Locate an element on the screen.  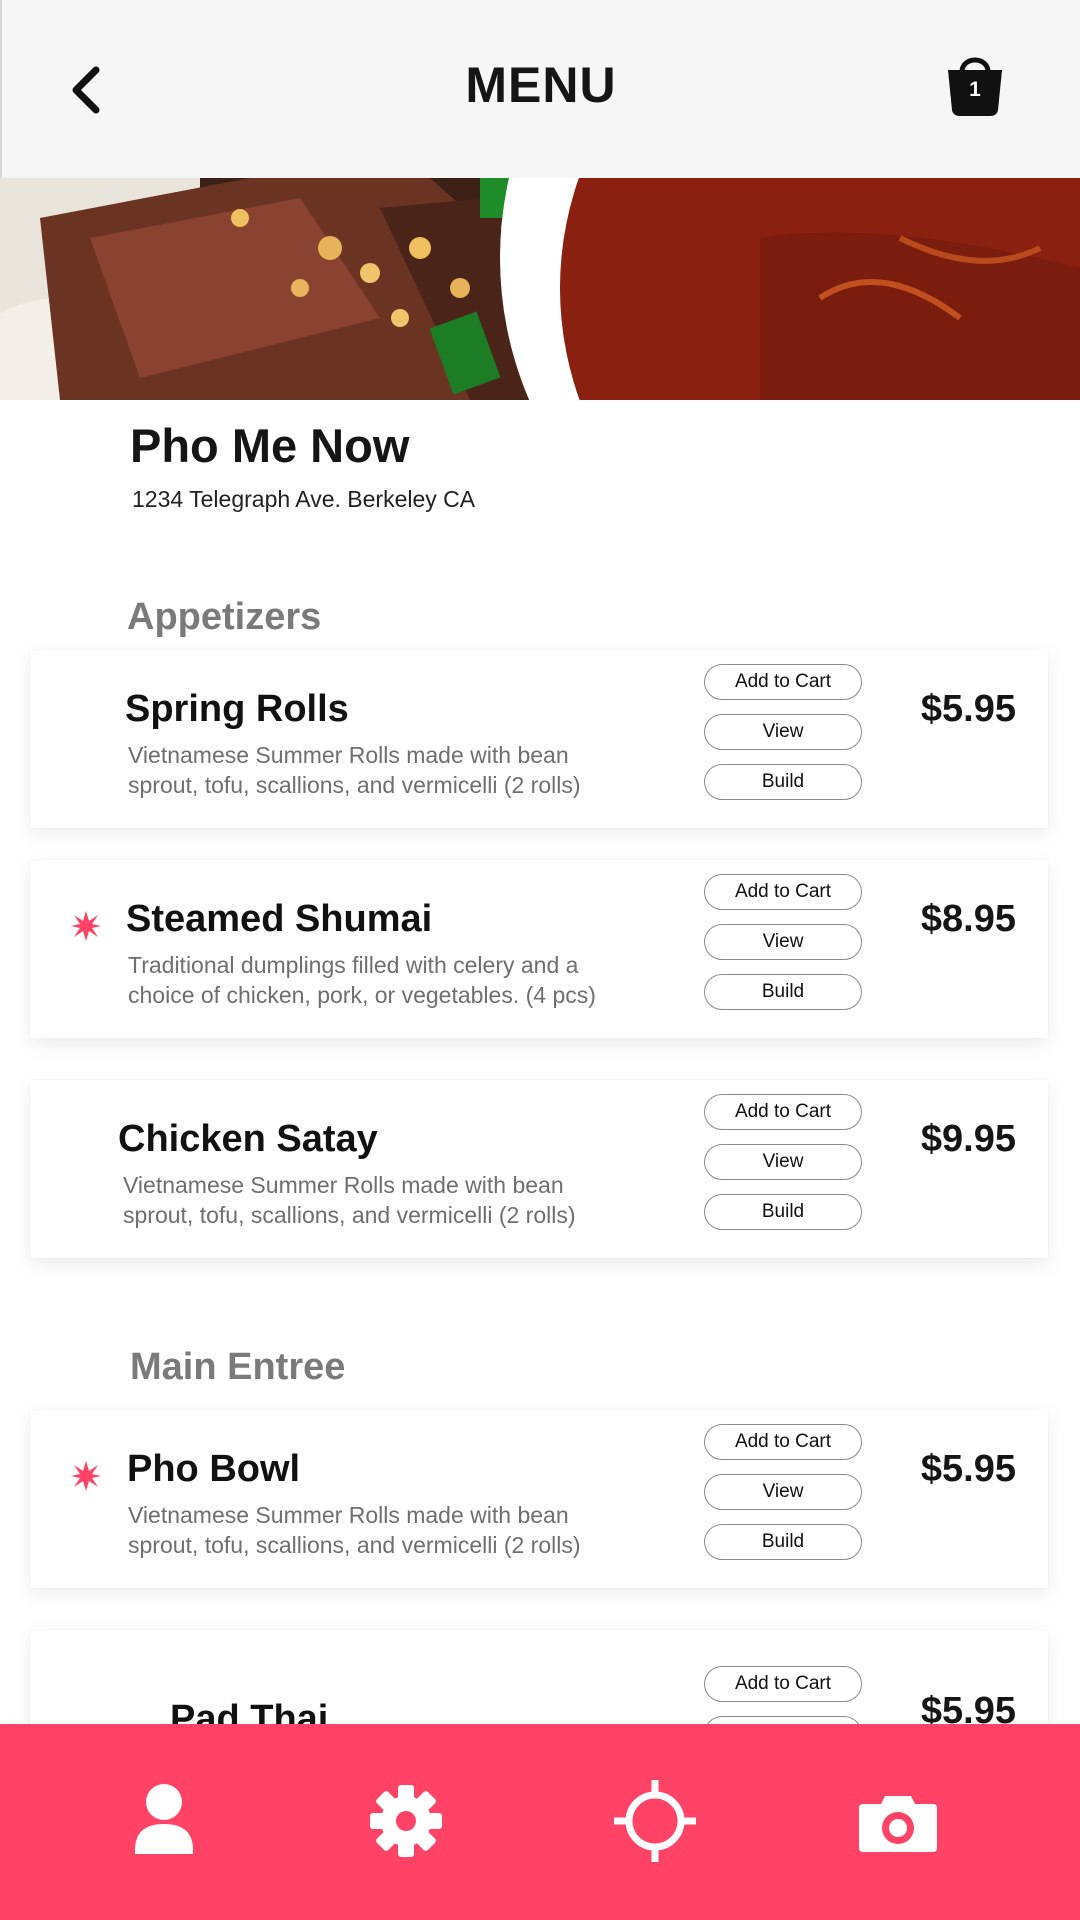
item-name: Pho Bowl is located at coordinates (214, 1469).